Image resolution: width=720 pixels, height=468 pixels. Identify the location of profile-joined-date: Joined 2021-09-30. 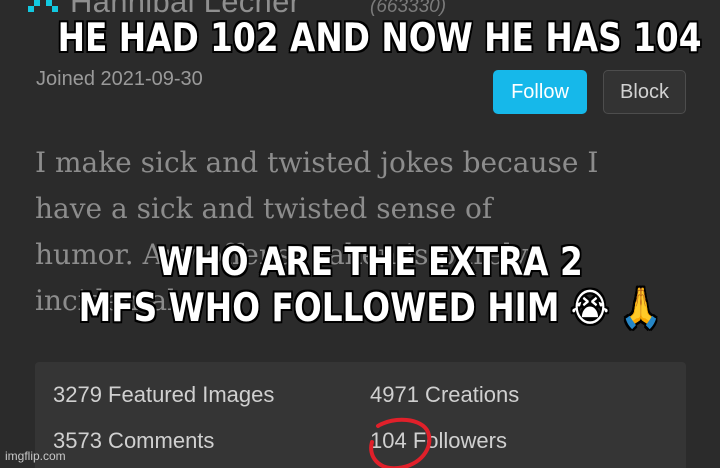
(119, 79).